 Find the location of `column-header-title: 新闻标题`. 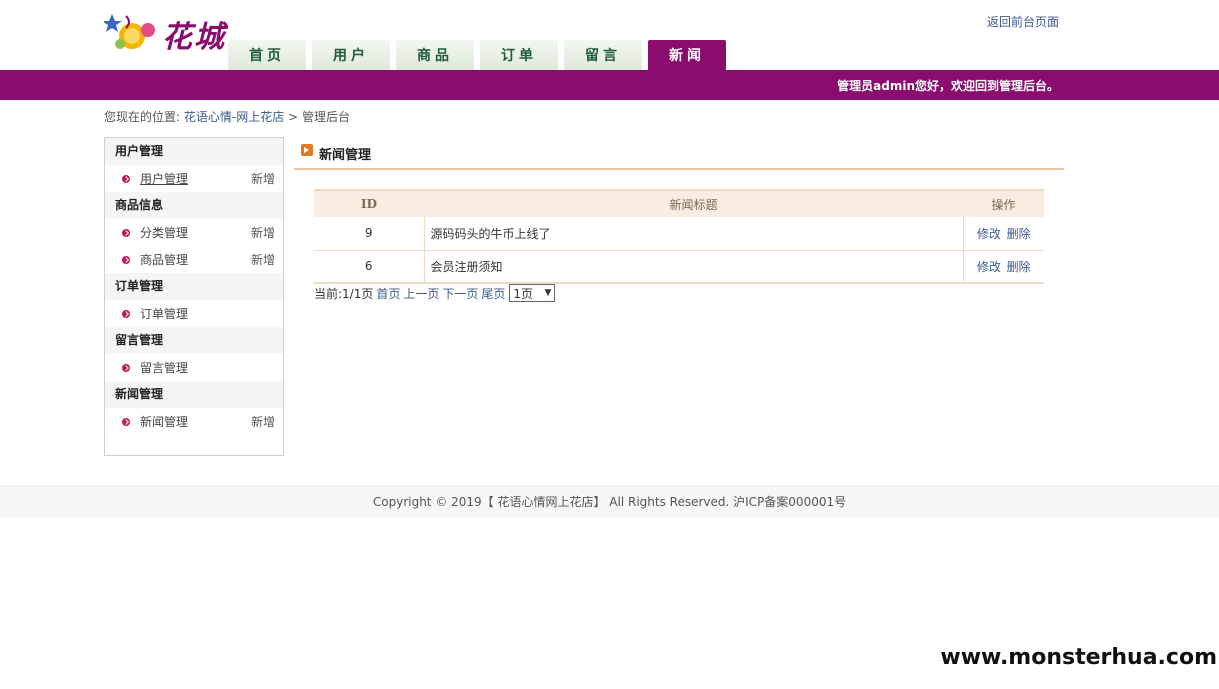

column-header-title: 新闻标题 is located at coordinates (693, 203).